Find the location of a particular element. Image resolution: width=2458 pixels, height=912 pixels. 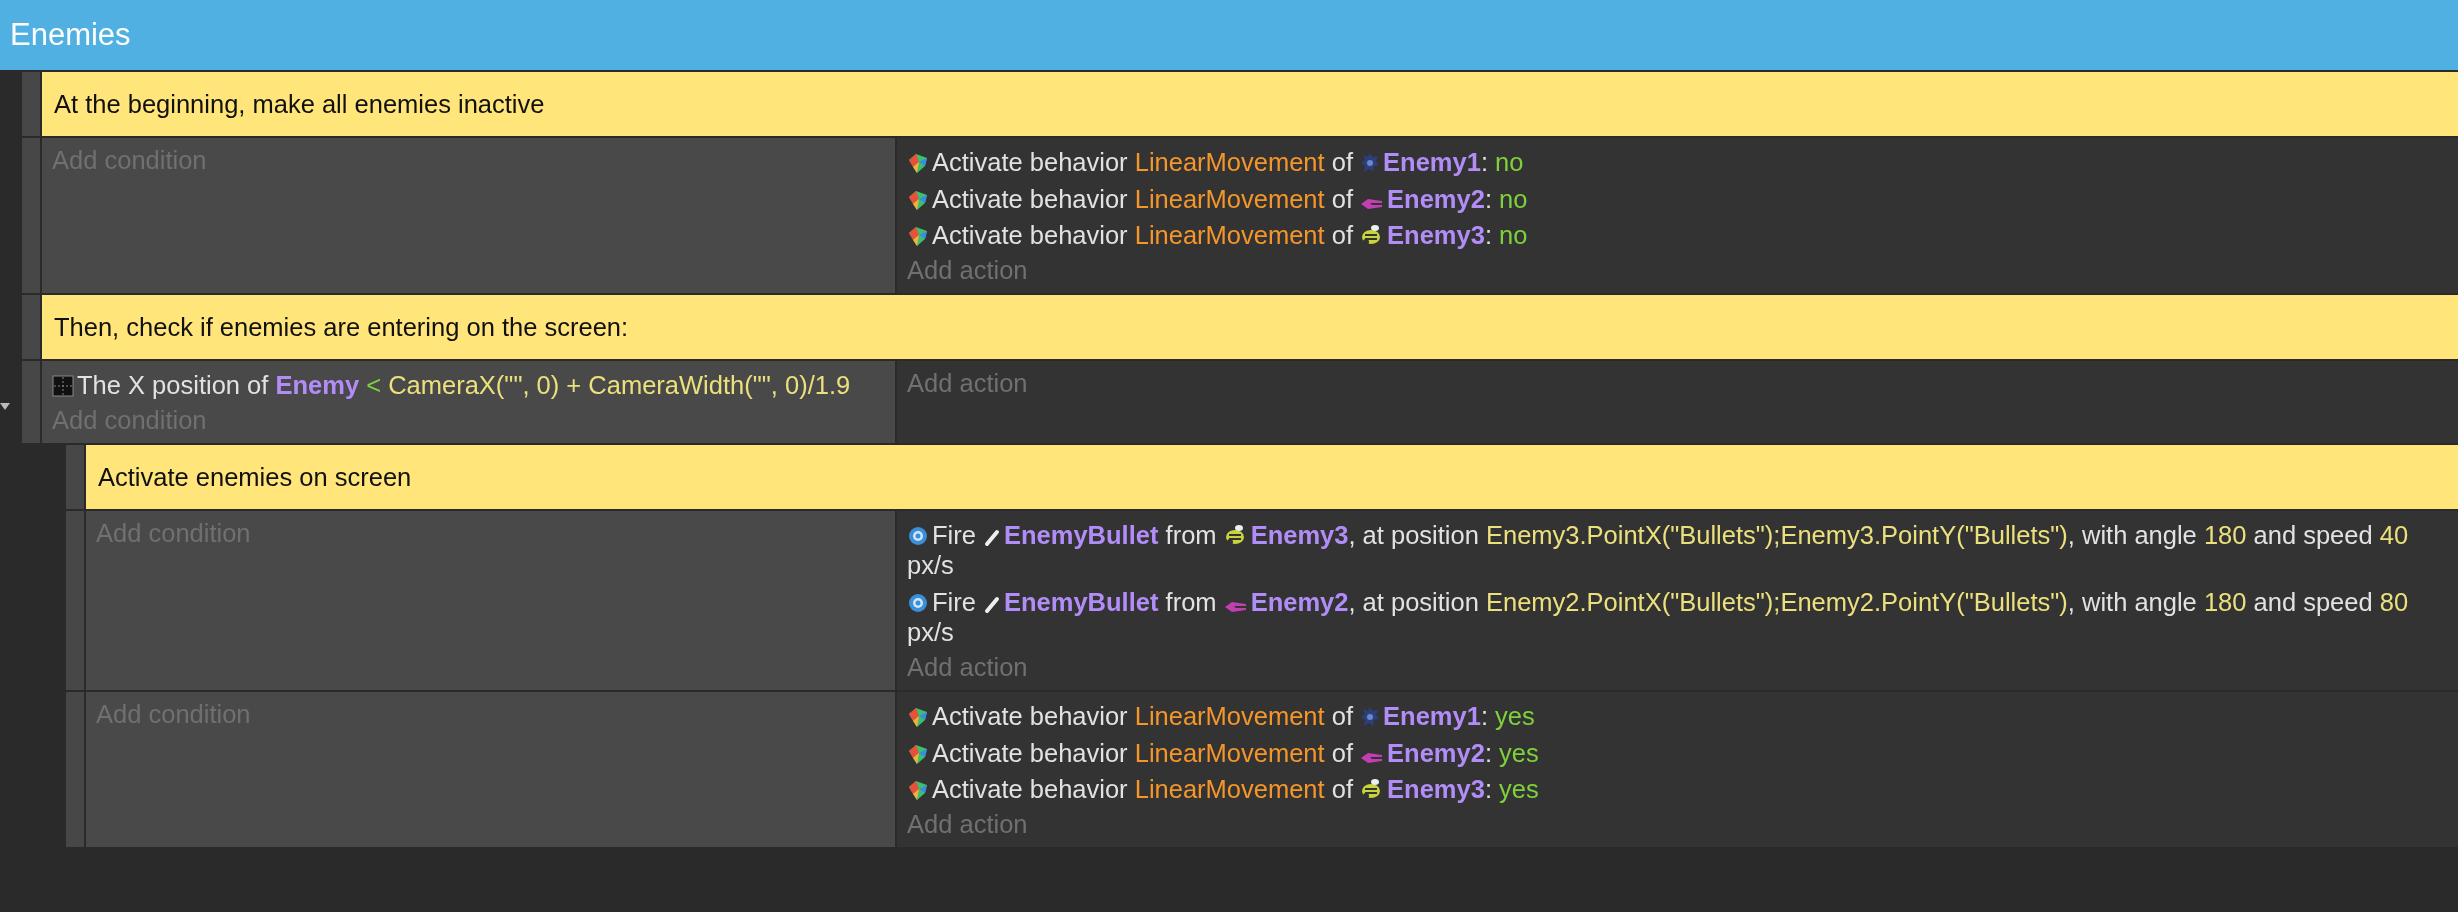

action-row: Activate behavior LinearMovement of Enemy3: yes is located at coordinates (1223, 789).